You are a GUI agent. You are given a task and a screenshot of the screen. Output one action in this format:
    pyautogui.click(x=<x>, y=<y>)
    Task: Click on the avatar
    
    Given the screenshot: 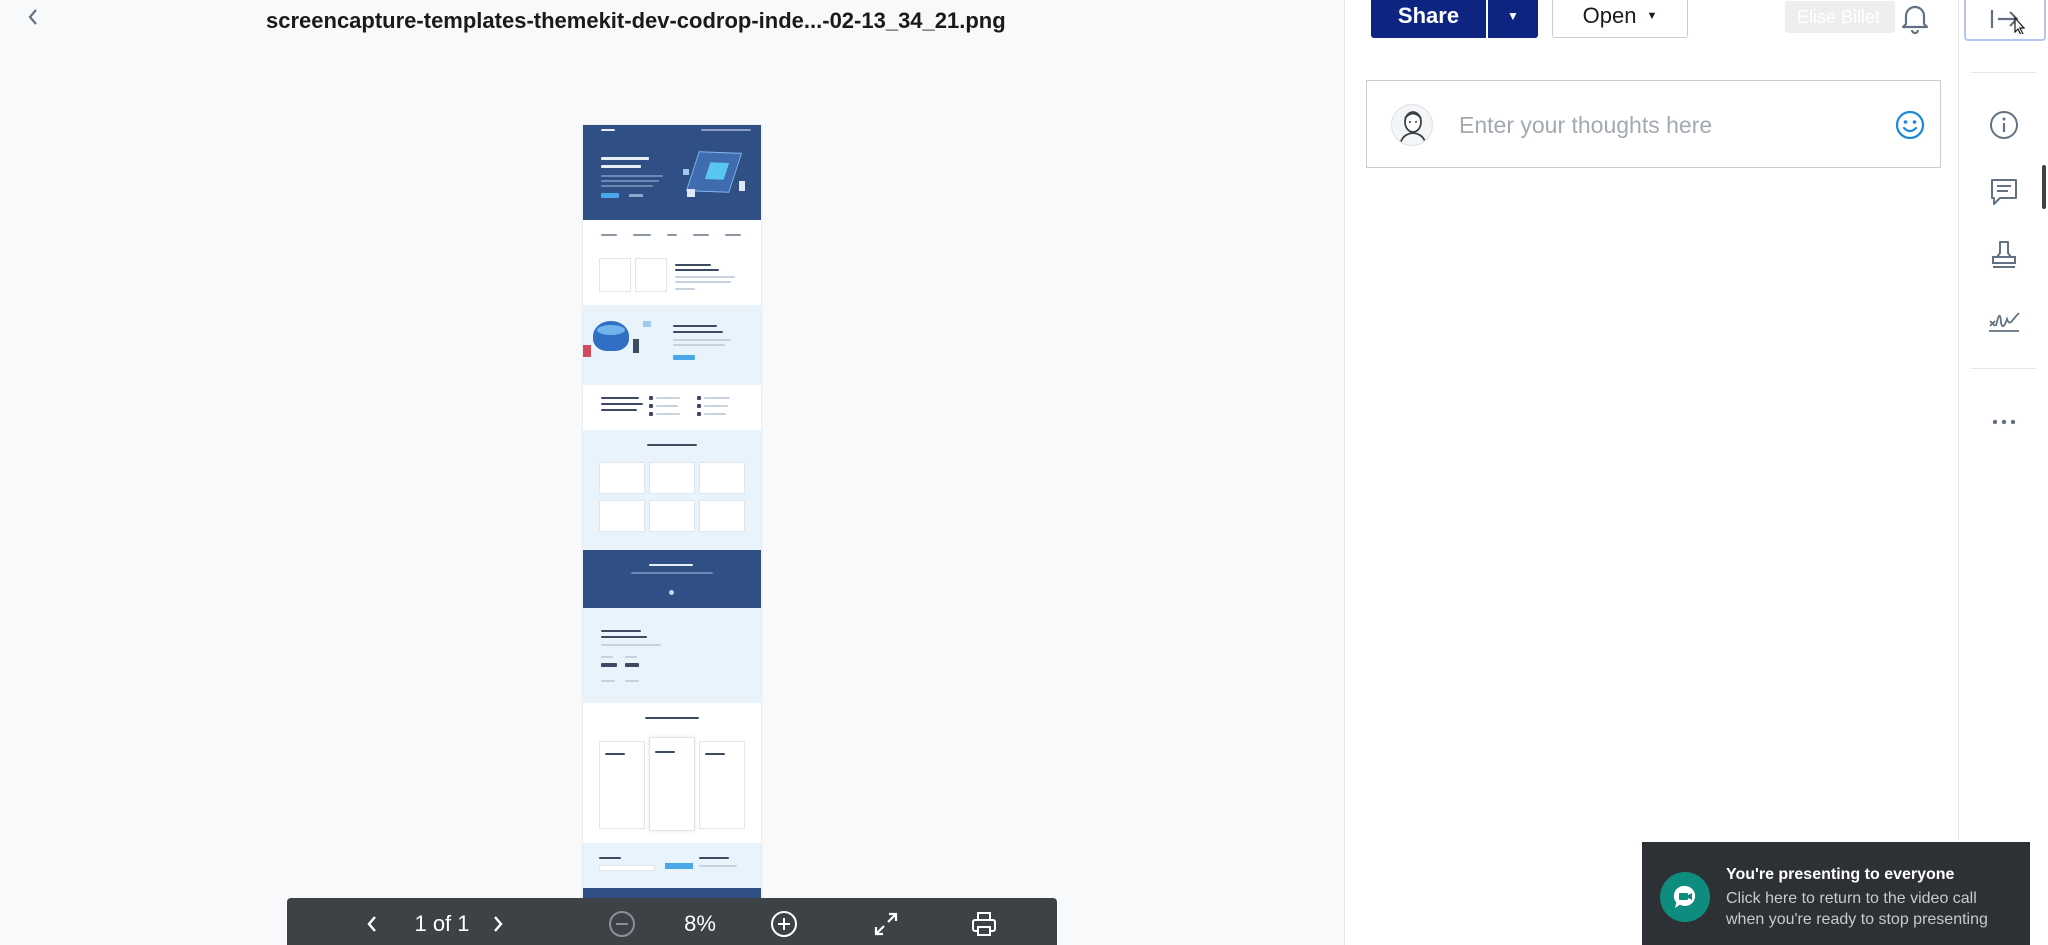 What is the action you would take?
    pyautogui.click(x=1412, y=125)
    